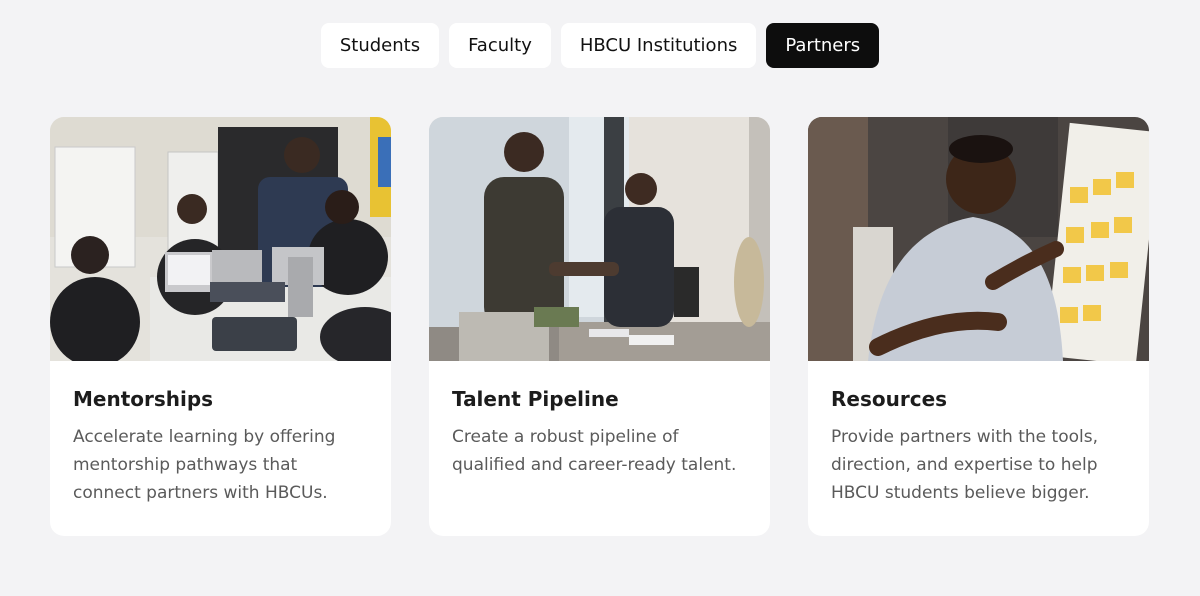 This screenshot has width=1200, height=596. What do you see at coordinates (978, 239) in the screenshot?
I see `resources-photo` at bounding box center [978, 239].